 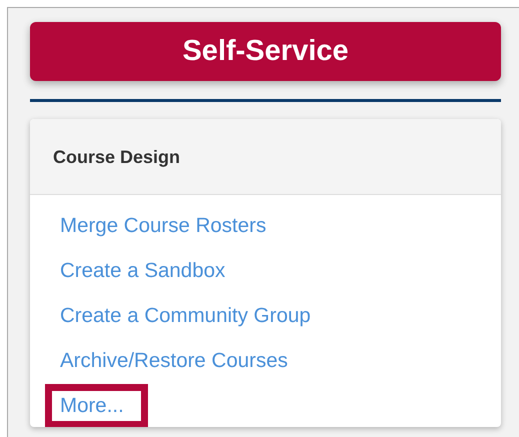 What do you see at coordinates (174, 360) in the screenshot?
I see `menu-link: Archive/Restore Courses` at bounding box center [174, 360].